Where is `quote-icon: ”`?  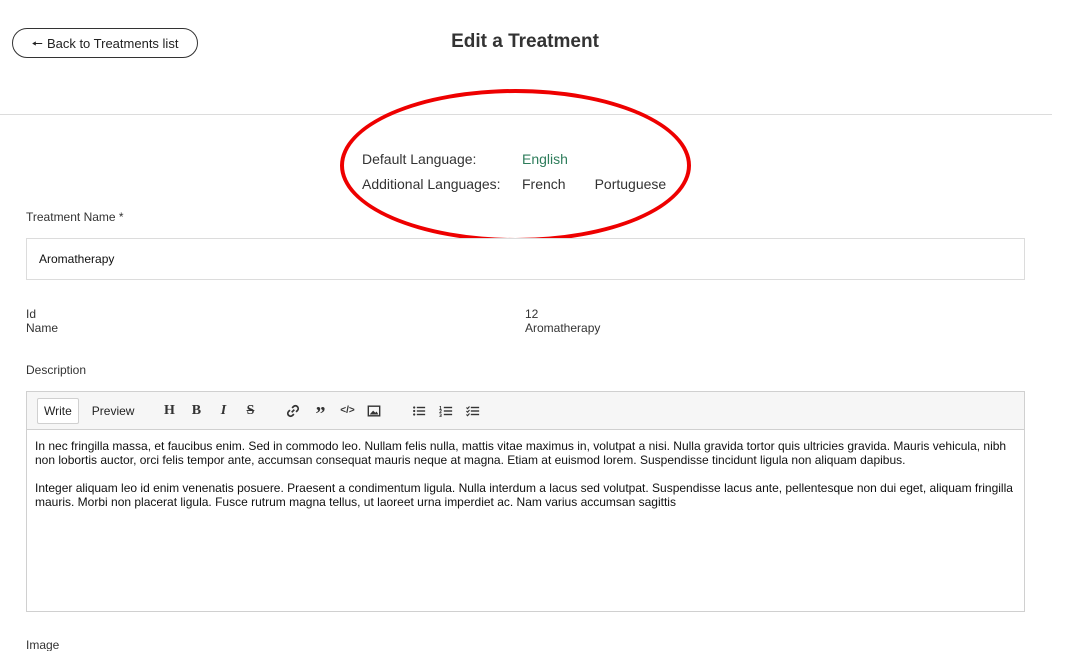 quote-icon: ” is located at coordinates (320, 411).